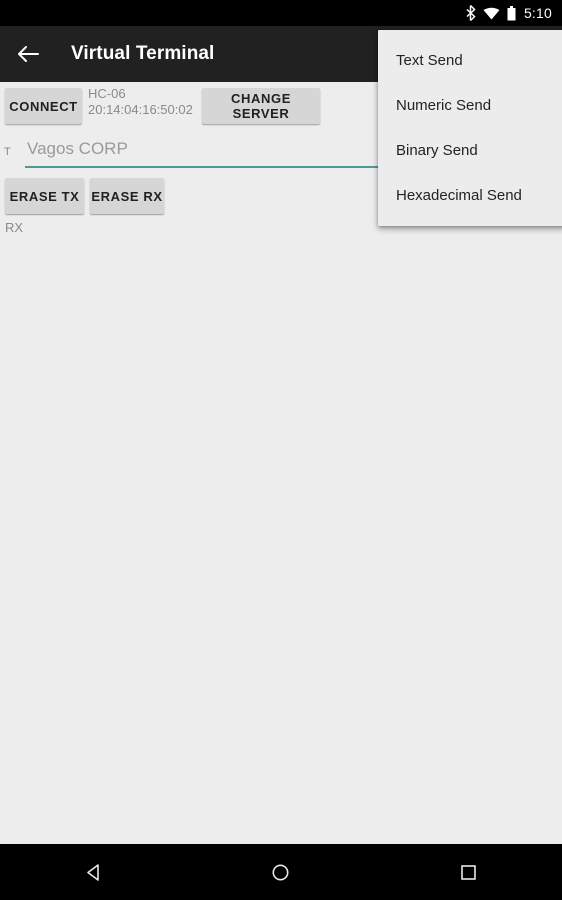 The image size is (562, 900). Describe the element at coordinates (140, 109) in the screenshot. I see `device-address: 20:14:04:16:50:02` at that location.